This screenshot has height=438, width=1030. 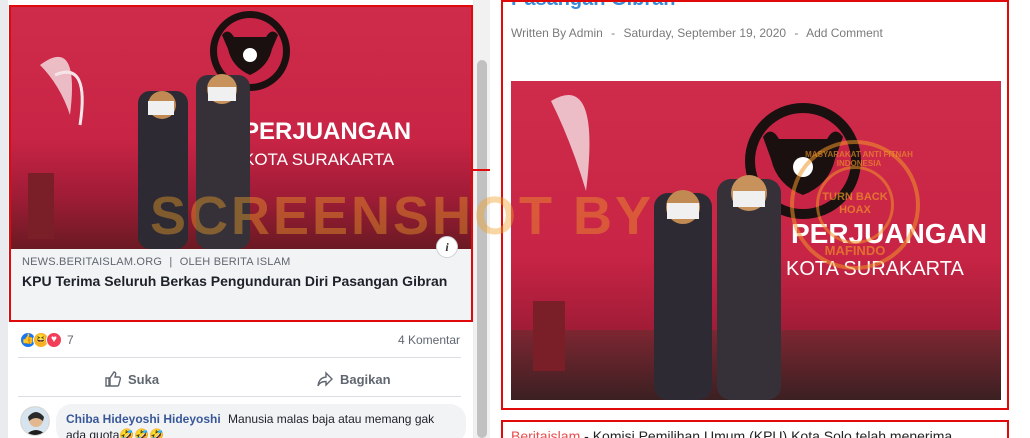 I want to click on article-source-link: Beritaislam, so click(x=545, y=433).